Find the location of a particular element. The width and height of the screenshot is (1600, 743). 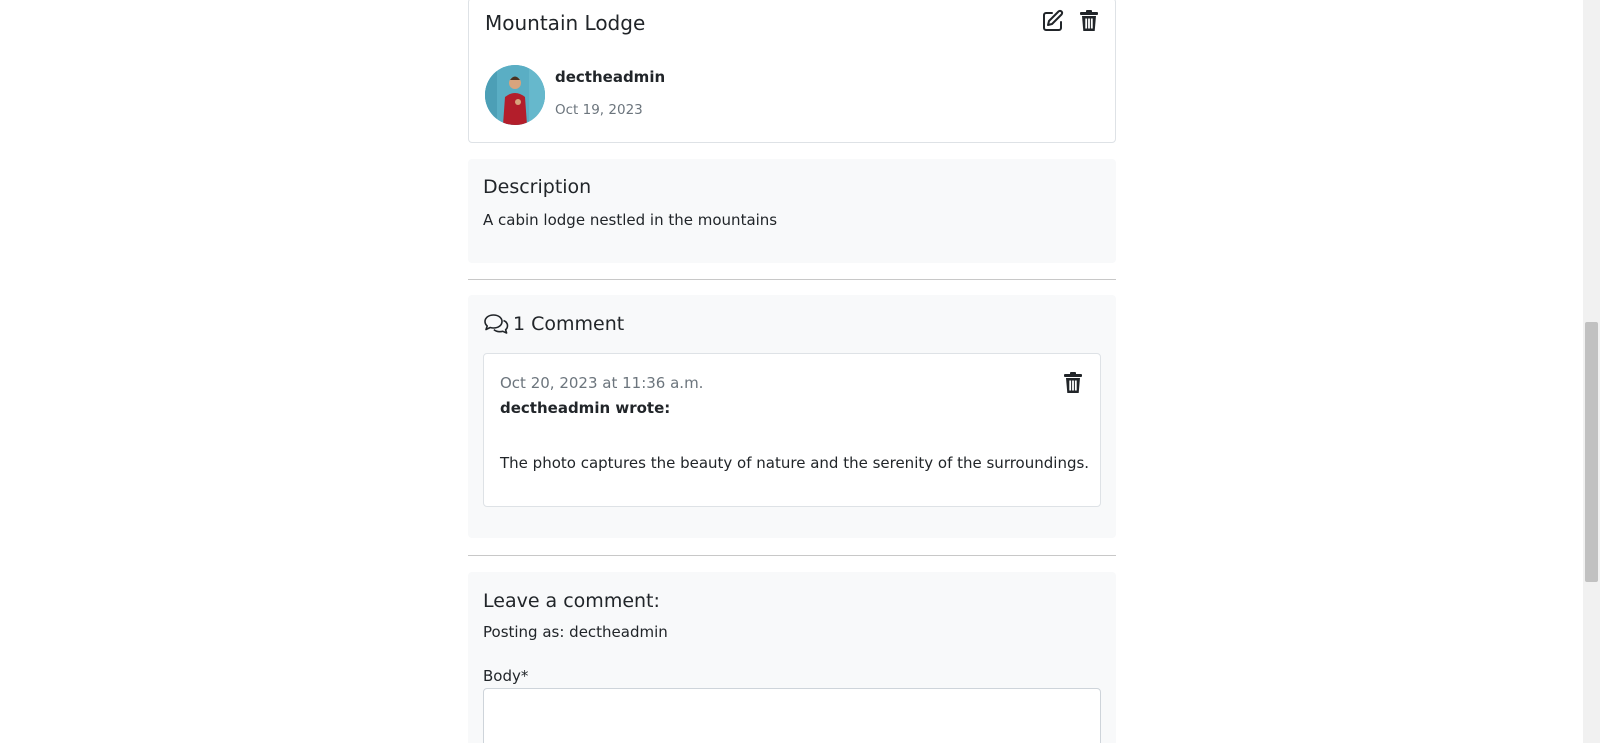

comments-count: 1 Comment is located at coordinates (569, 324).